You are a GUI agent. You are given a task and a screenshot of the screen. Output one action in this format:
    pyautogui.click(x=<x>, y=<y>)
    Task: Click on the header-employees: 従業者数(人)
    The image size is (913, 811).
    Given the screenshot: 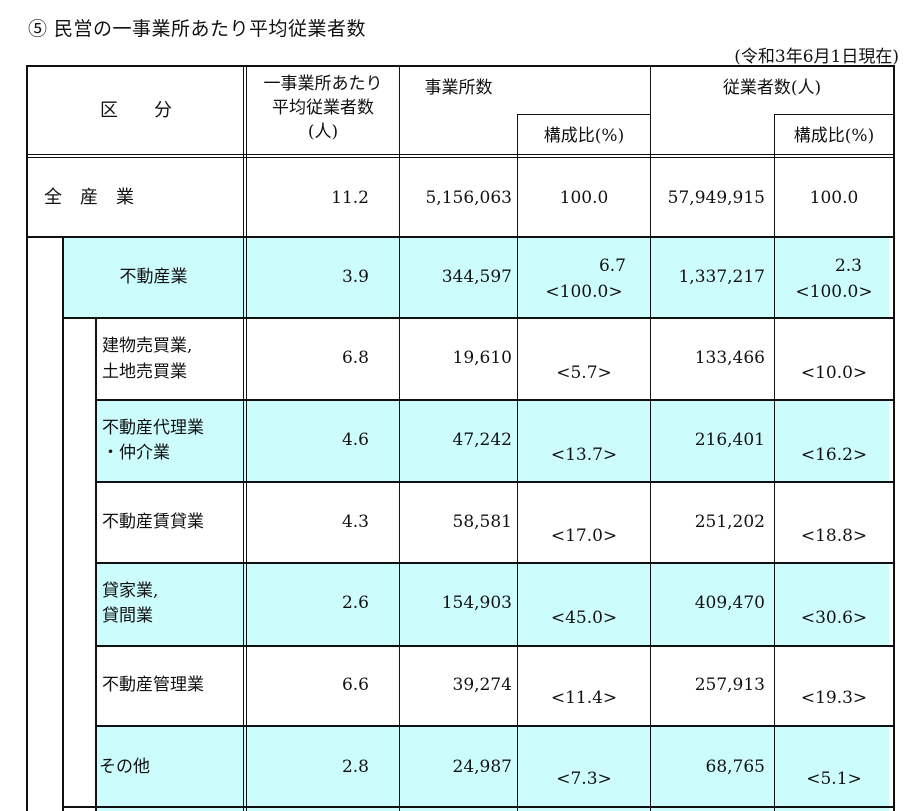 What is the action you would take?
    pyautogui.click(x=772, y=88)
    